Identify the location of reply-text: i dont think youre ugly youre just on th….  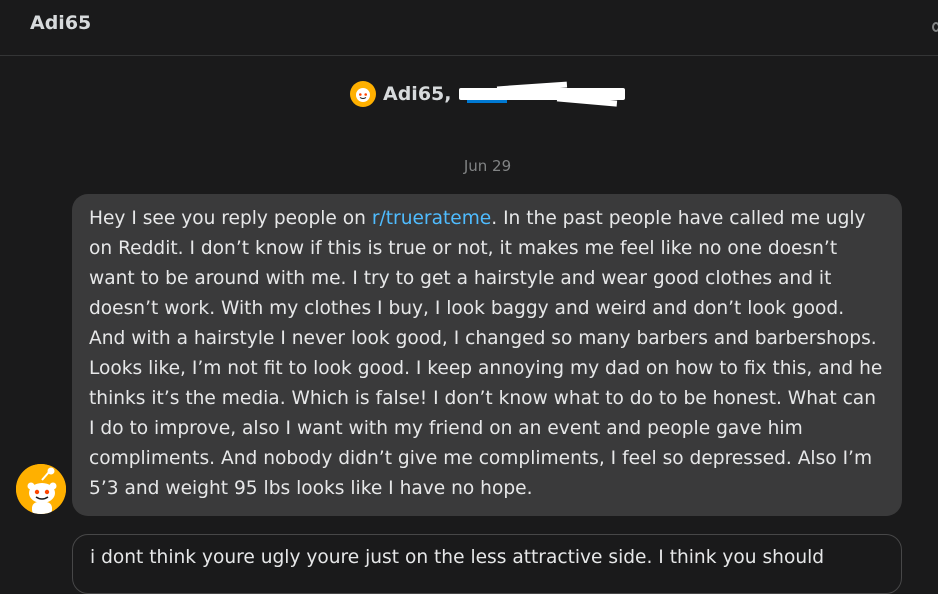
(457, 557).